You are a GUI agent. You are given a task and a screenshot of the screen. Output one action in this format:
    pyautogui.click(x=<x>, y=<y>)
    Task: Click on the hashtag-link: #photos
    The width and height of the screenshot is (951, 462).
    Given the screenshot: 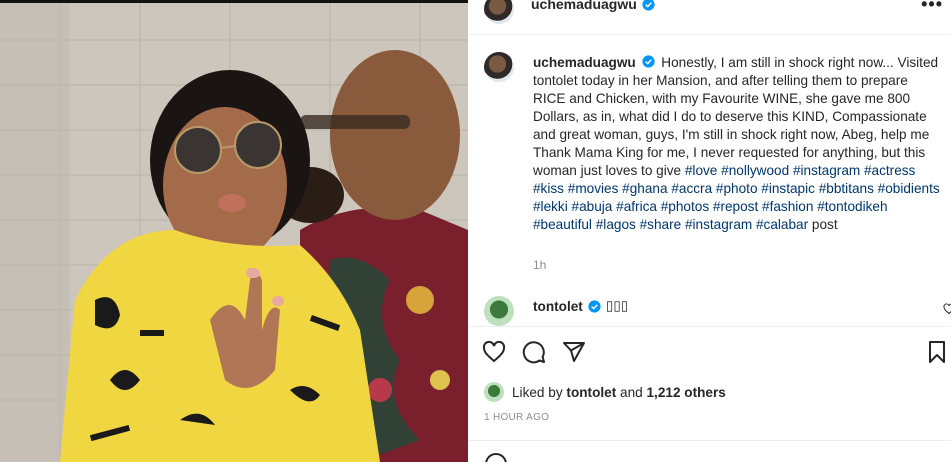 What is the action you would take?
    pyautogui.click(x=685, y=206)
    